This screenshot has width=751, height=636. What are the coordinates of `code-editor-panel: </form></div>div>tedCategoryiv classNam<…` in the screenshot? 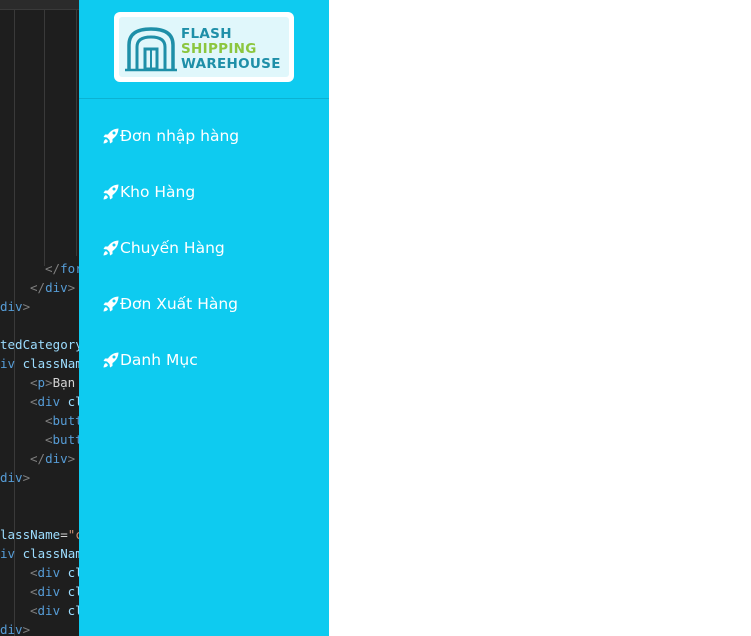 It's located at (39, 318).